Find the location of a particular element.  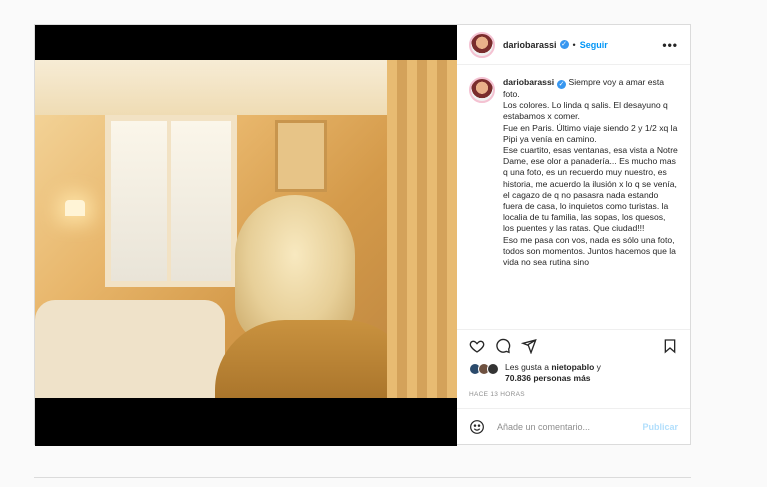

liker-avatar is located at coordinates (493, 369).